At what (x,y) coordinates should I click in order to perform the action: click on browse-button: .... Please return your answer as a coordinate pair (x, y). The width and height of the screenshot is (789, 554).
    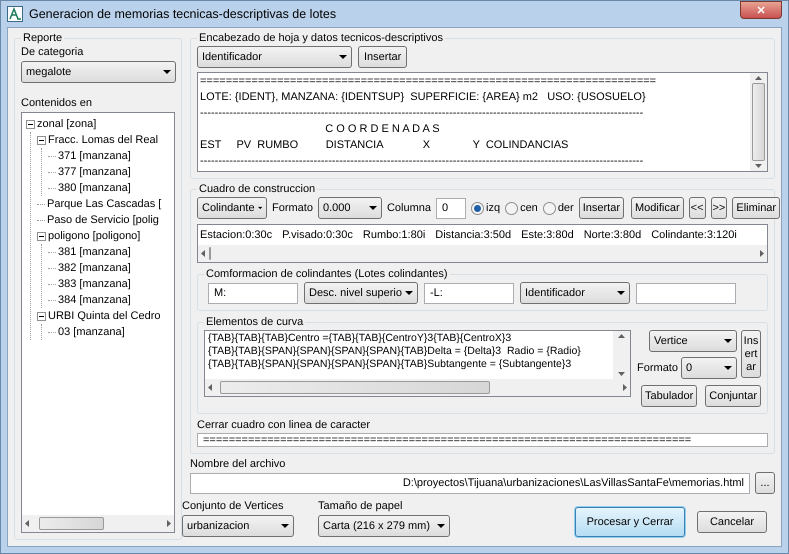
    Looking at the image, I should click on (765, 483).